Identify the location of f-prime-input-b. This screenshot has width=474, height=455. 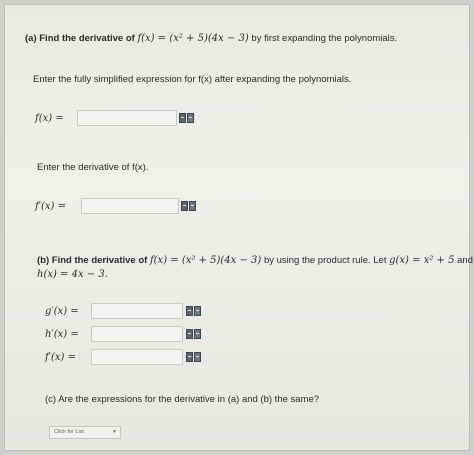
(137, 357).